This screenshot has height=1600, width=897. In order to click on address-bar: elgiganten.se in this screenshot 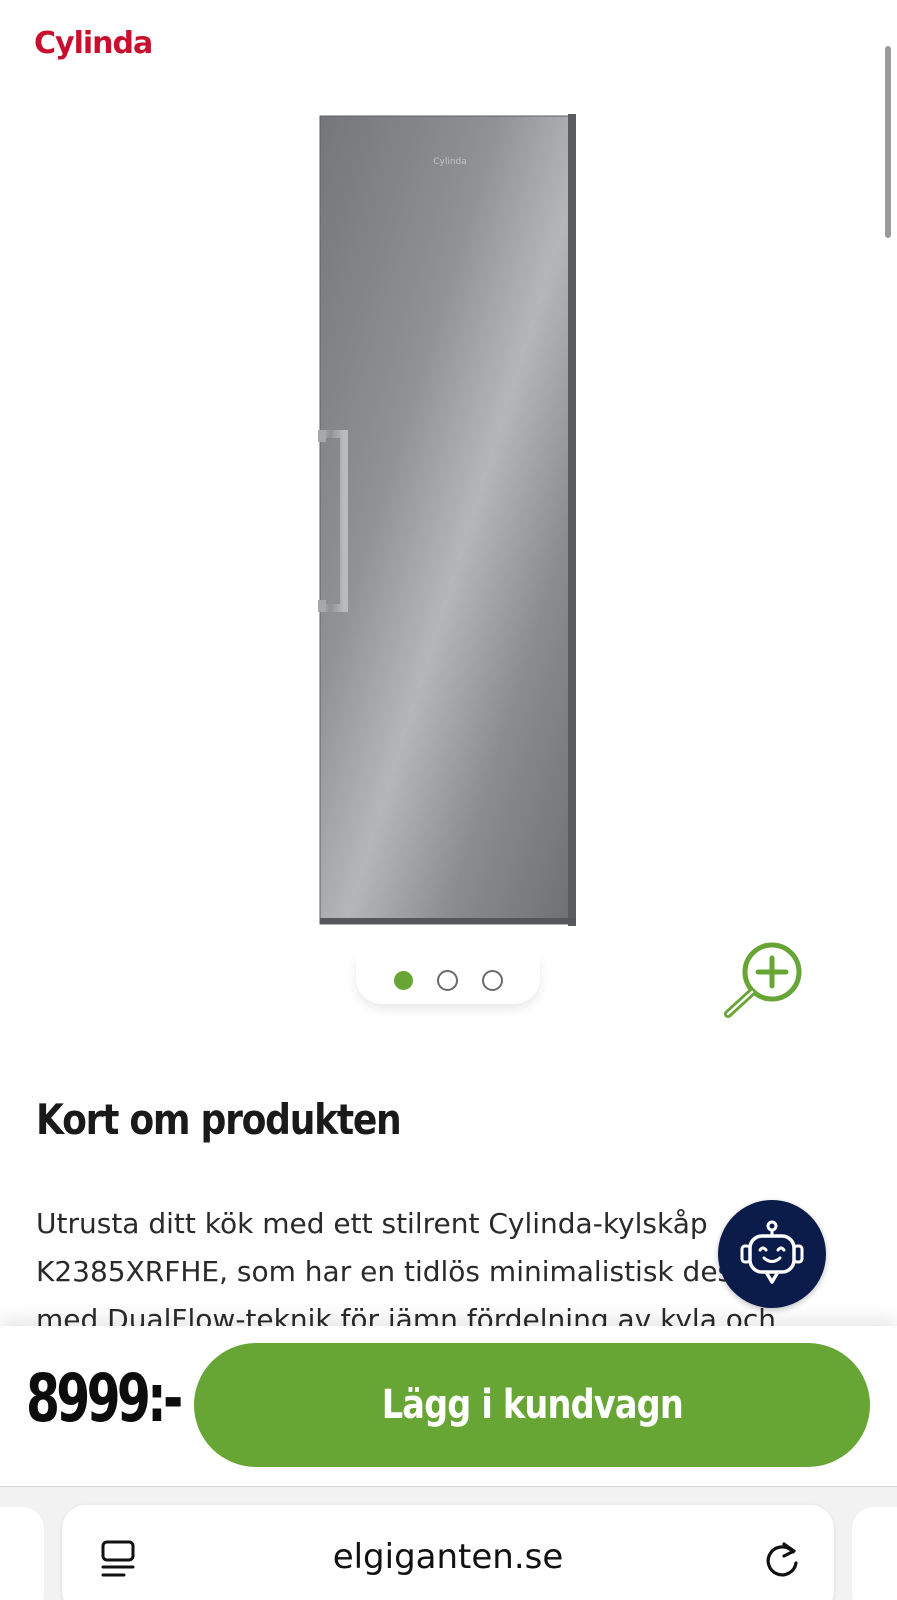, I will do `click(448, 1552)`.